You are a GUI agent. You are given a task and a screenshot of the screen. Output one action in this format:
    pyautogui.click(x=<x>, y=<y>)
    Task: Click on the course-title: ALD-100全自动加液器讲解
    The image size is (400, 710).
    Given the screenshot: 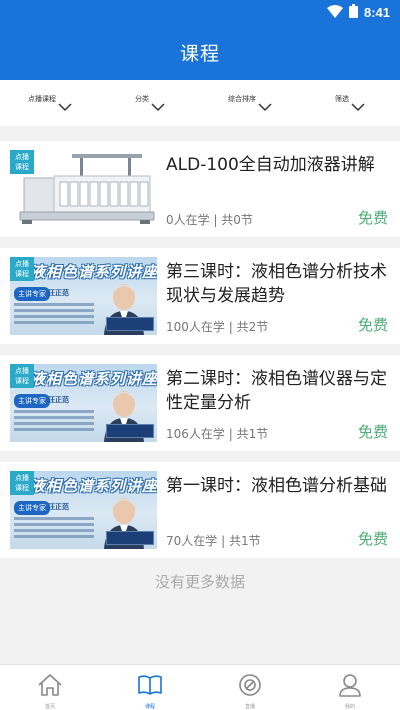 What is the action you would take?
    pyautogui.click(x=270, y=165)
    